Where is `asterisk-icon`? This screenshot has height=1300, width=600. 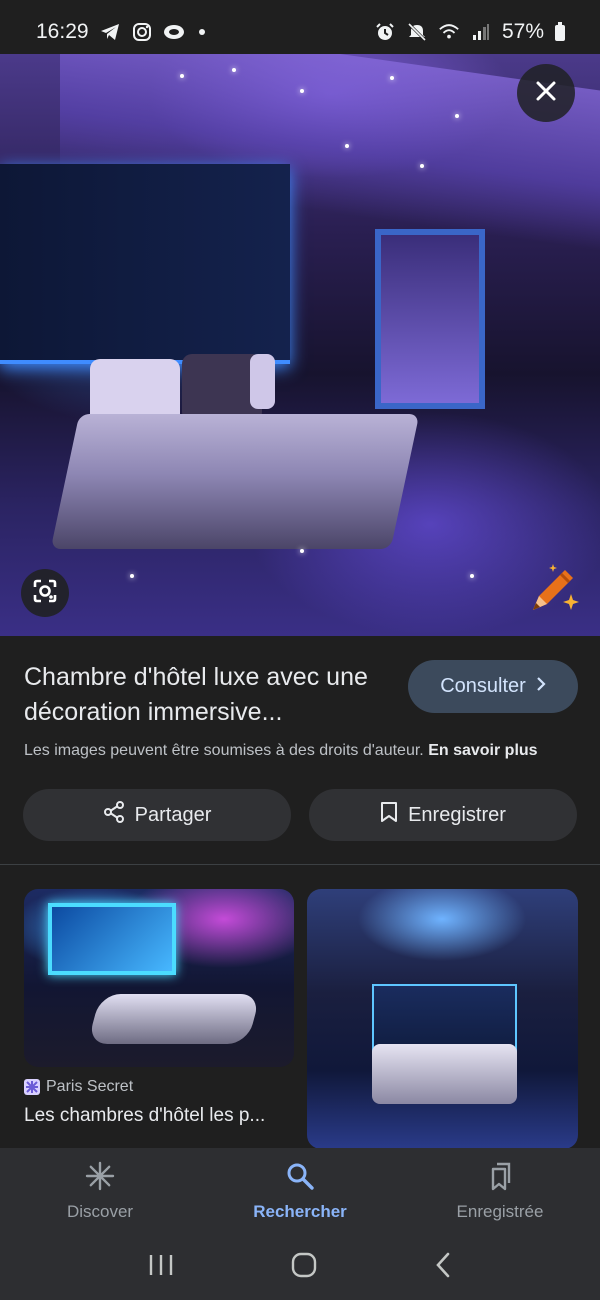
asterisk-icon is located at coordinates (100, 1178).